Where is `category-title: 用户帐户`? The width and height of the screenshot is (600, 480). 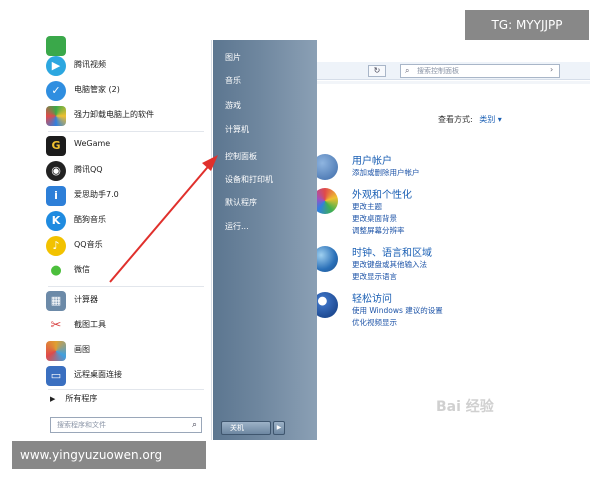 category-title: 用户帐户 is located at coordinates (372, 159).